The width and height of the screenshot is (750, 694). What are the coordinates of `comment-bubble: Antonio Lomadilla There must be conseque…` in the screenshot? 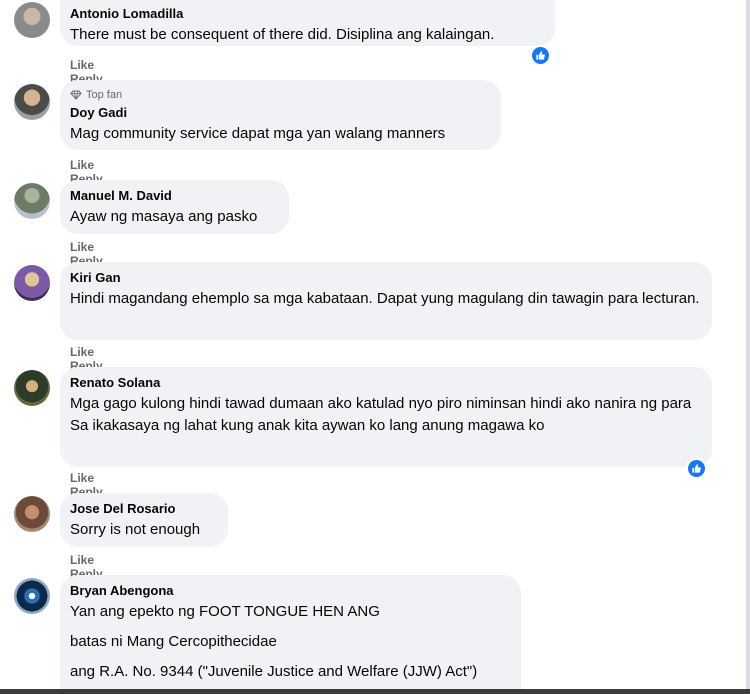 It's located at (307, 23).